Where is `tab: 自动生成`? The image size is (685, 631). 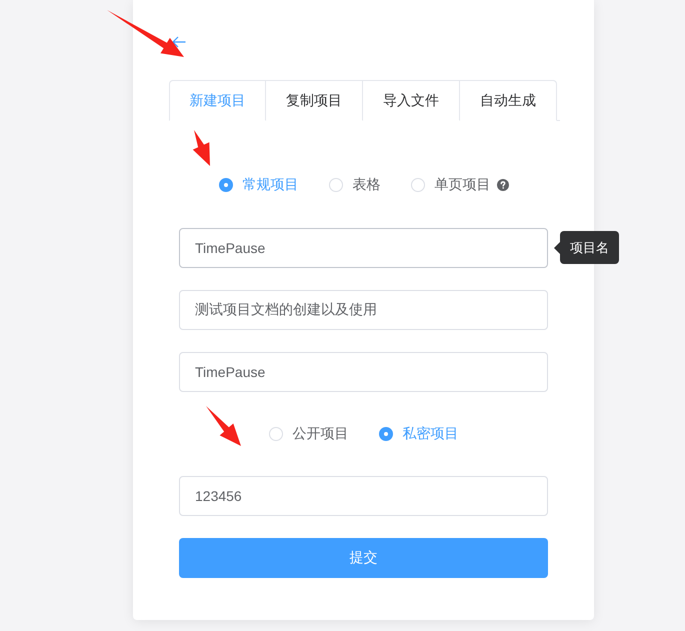 tab: 自动生成 is located at coordinates (508, 100).